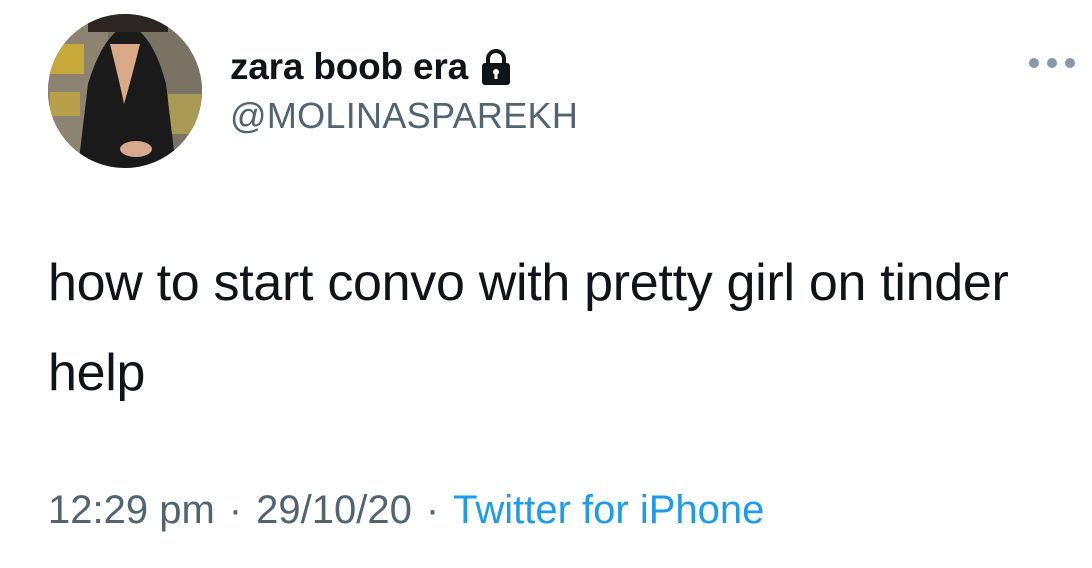 The width and height of the screenshot is (1092, 568). I want to click on display-name: zara boob era, so click(349, 67).